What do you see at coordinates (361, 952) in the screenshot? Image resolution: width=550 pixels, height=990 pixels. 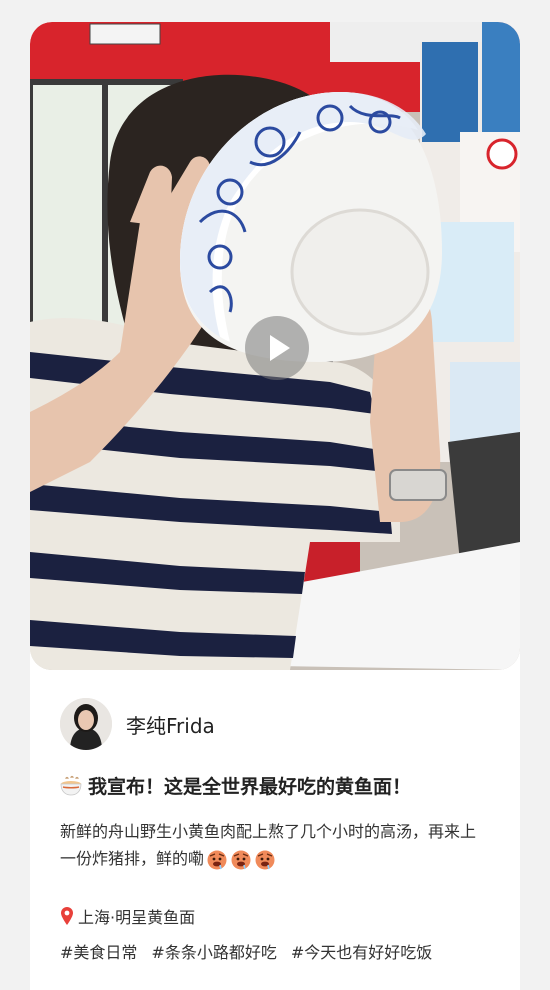 I see `hashtag: #今天也有好好吃饭` at bounding box center [361, 952].